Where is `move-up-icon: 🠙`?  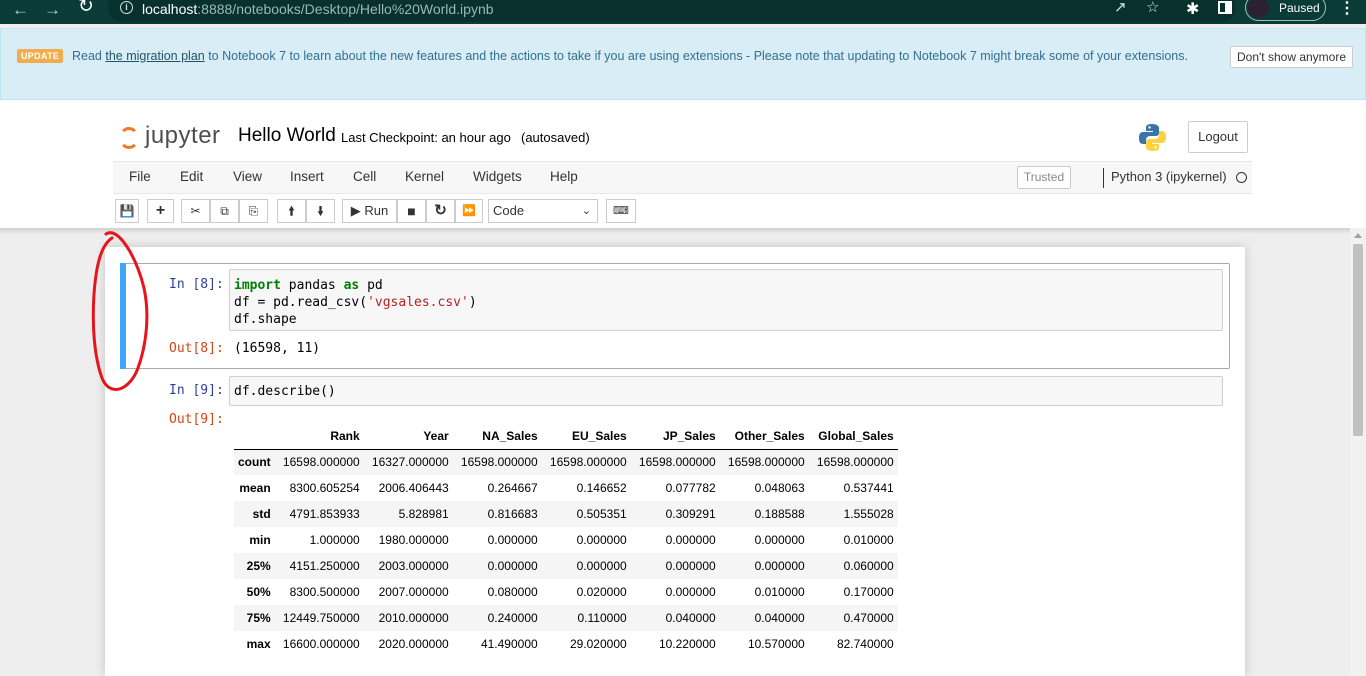 move-up-icon: 🠙 is located at coordinates (291, 211).